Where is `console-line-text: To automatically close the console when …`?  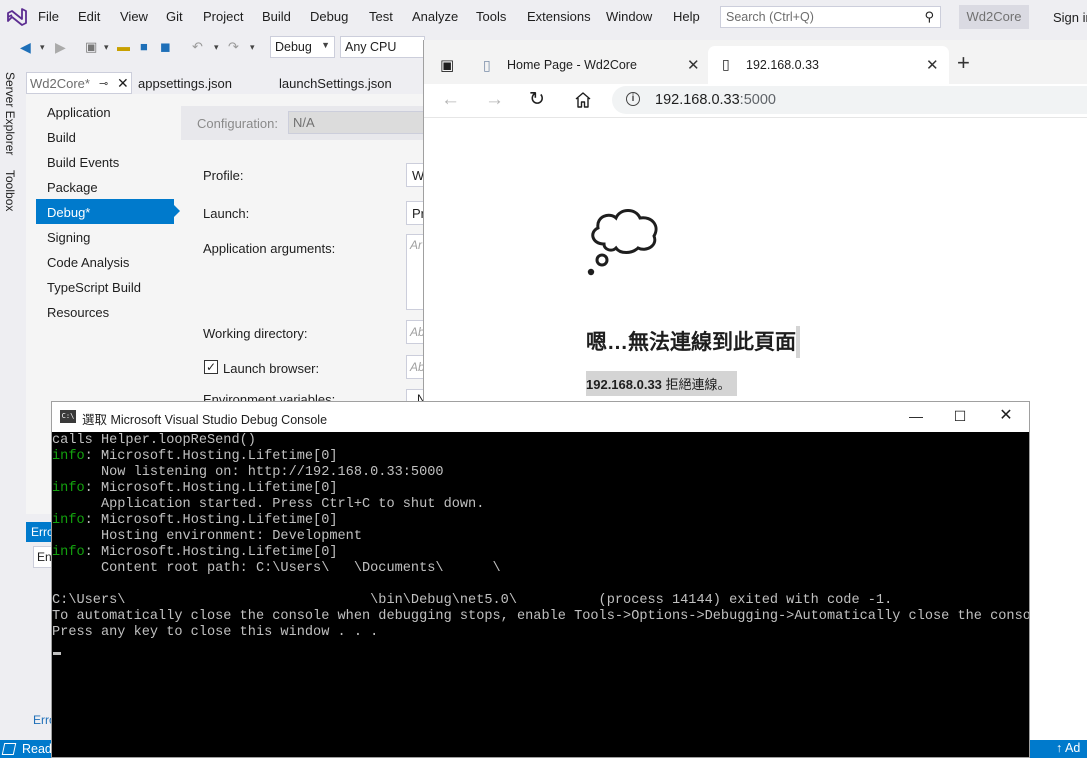 console-line-text: To automatically close the console when … is located at coordinates (540, 616).